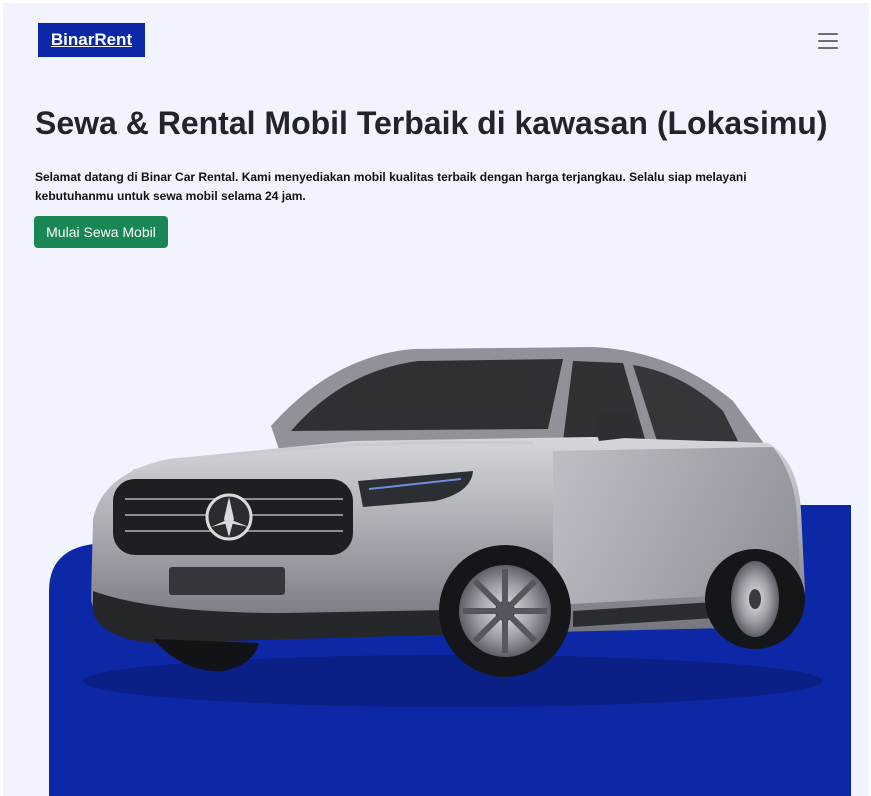 This screenshot has width=871, height=796. What do you see at coordinates (505, 611) in the screenshot?
I see `front-wheel-spokes` at bounding box center [505, 611].